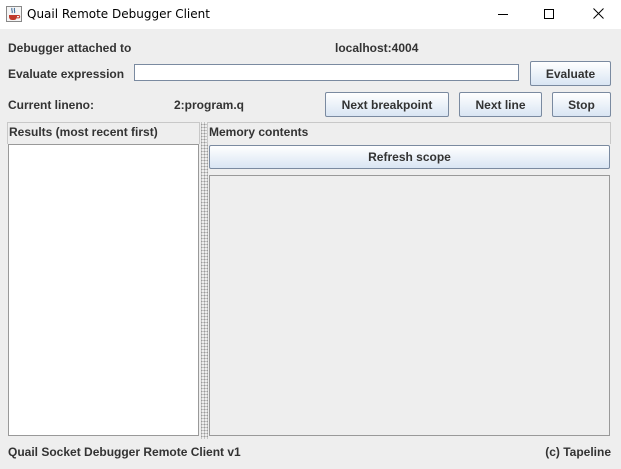 The image size is (621, 469). Describe the element at coordinates (377, 48) in the screenshot. I see `host-value: localhost:4004` at that location.